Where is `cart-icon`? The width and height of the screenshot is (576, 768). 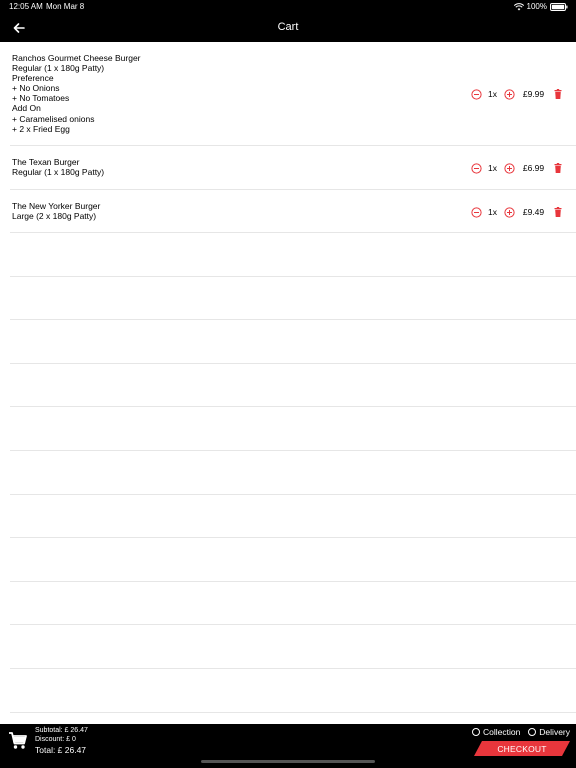
cart-icon is located at coordinates (18, 741).